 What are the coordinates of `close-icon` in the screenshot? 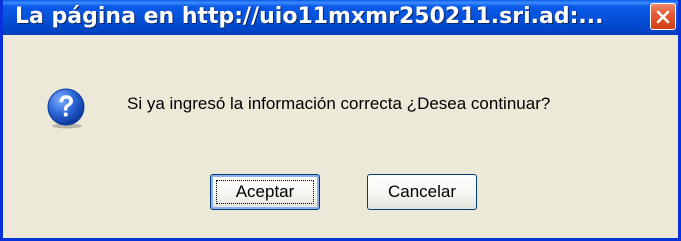 It's located at (663, 16).